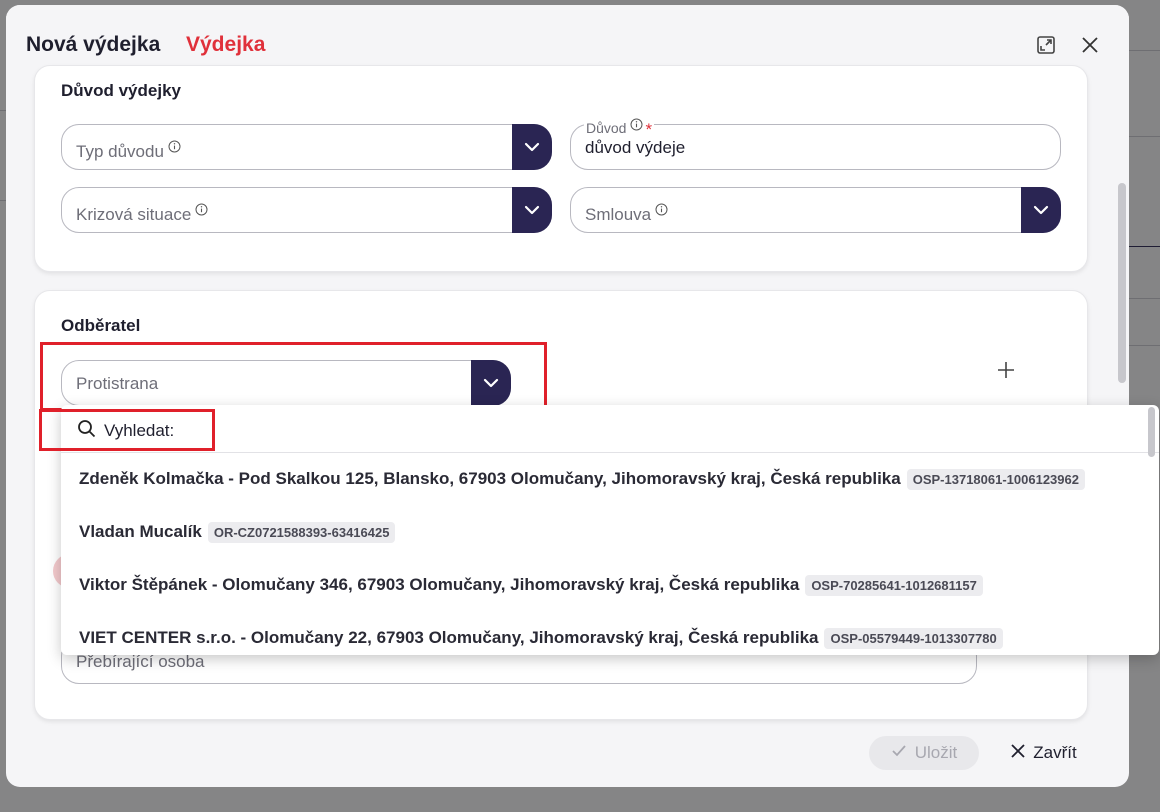  What do you see at coordinates (286, 383) in the screenshot?
I see `counterparty-select: Protistrana` at bounding box center [286, 383].